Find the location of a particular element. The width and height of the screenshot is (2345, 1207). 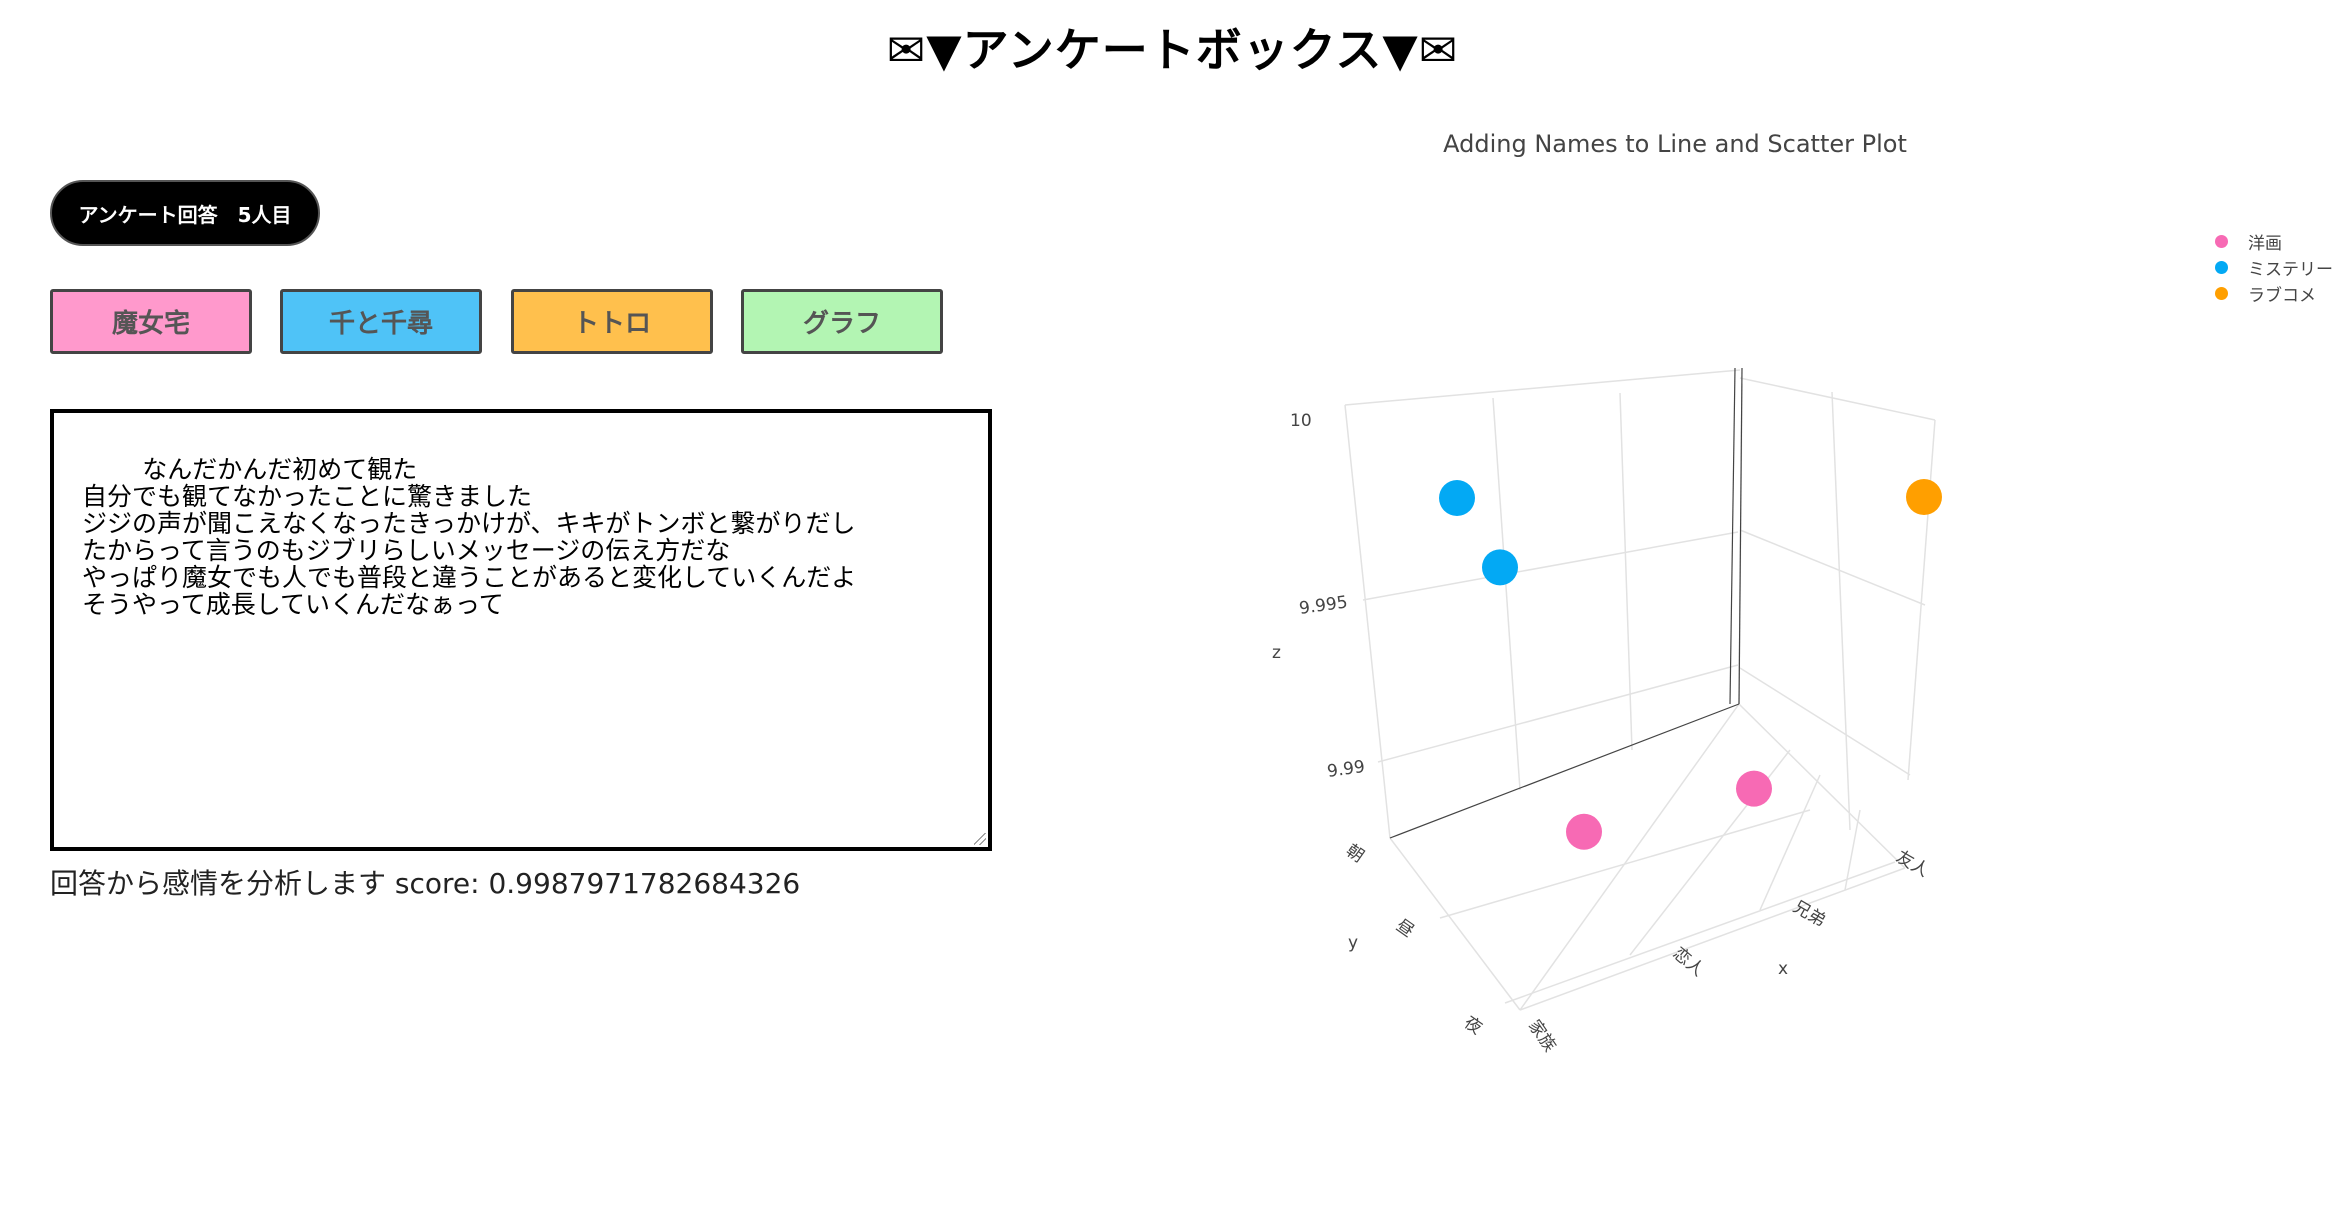

x-tick-label: 友人 is located at coordinates (1912, 864).